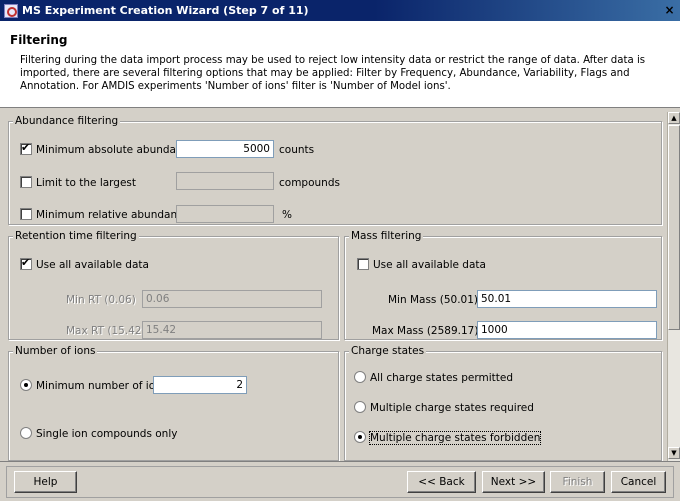  What do you see at coordinates (102, 386) in the screenshot?
I see `min-ions-label: Minimum number of ions` at bounding box center [102, 386].